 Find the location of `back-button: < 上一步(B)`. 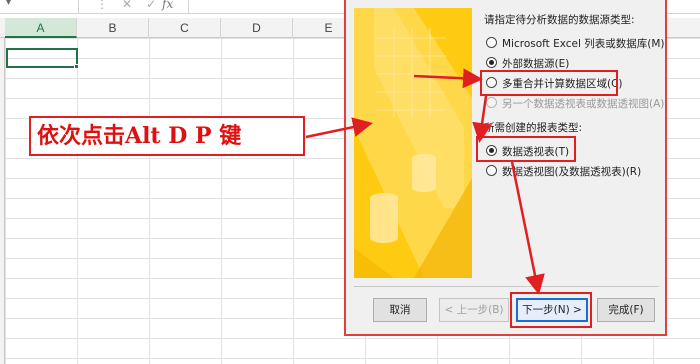

back-button: < 上一步(B) is located at coordinates (474, 310).